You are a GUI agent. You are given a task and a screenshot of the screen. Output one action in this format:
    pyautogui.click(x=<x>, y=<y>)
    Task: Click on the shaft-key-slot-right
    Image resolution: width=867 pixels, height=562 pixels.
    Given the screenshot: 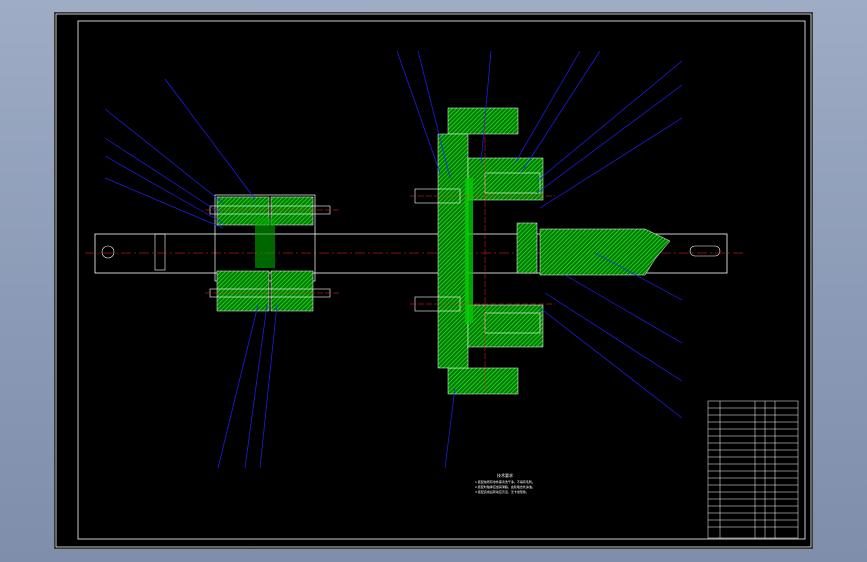 What is the action you would take?
    pyautogui.click(x=705, y=251)
    